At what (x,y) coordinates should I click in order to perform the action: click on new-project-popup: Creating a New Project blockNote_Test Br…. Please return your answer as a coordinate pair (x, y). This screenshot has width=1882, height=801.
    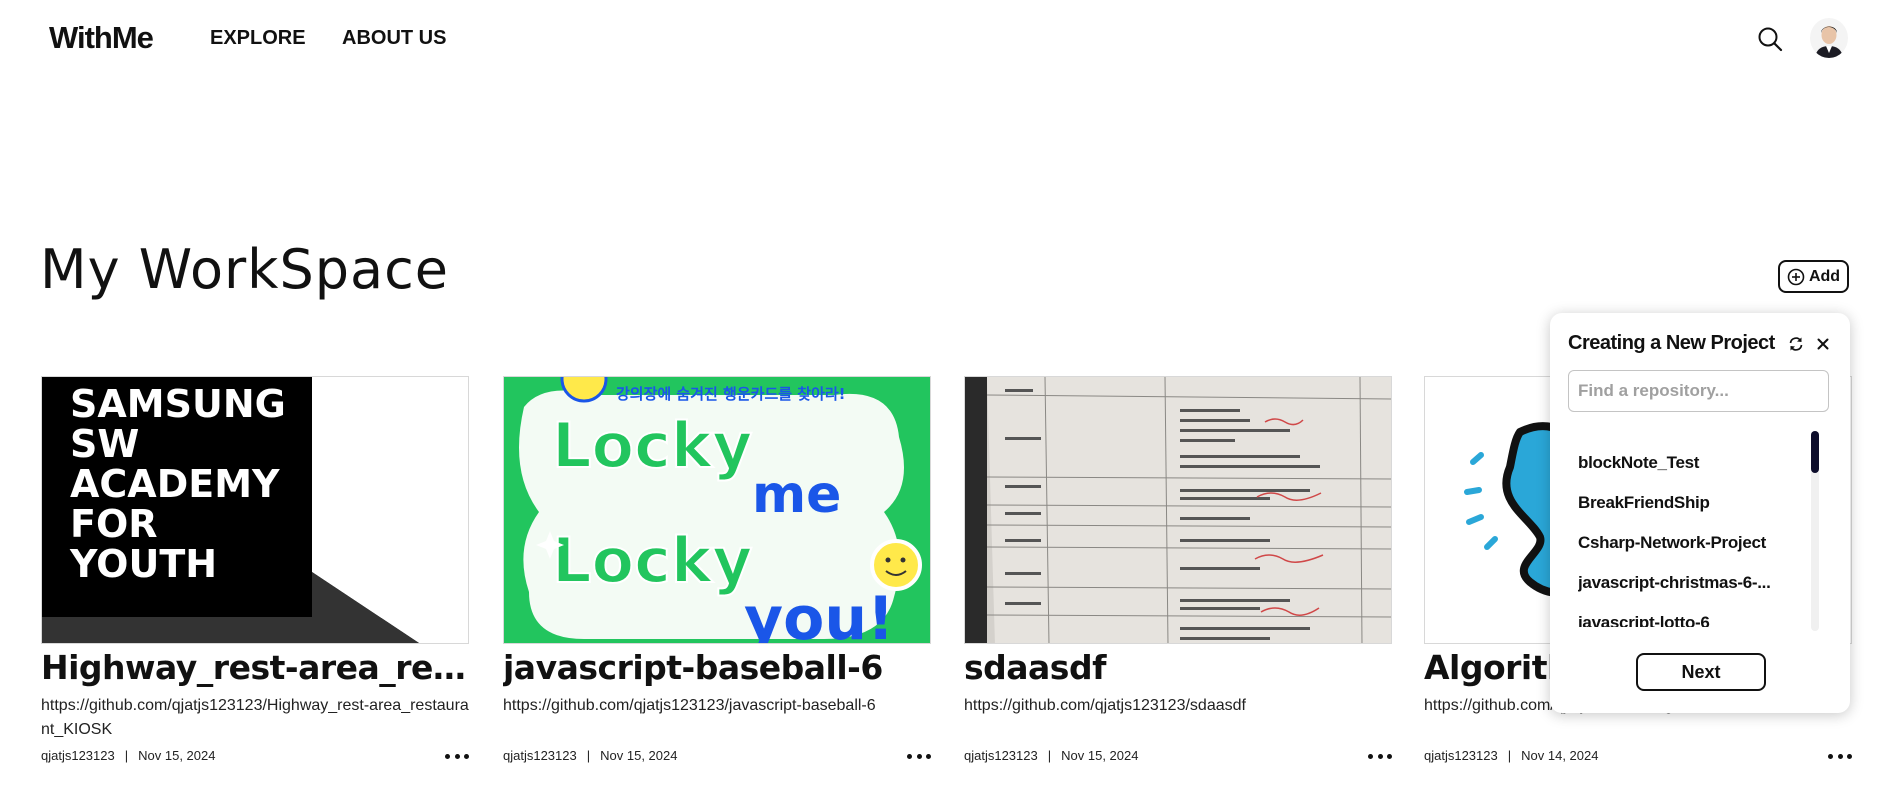
    Looking at the image, I should click on (1700, 513).